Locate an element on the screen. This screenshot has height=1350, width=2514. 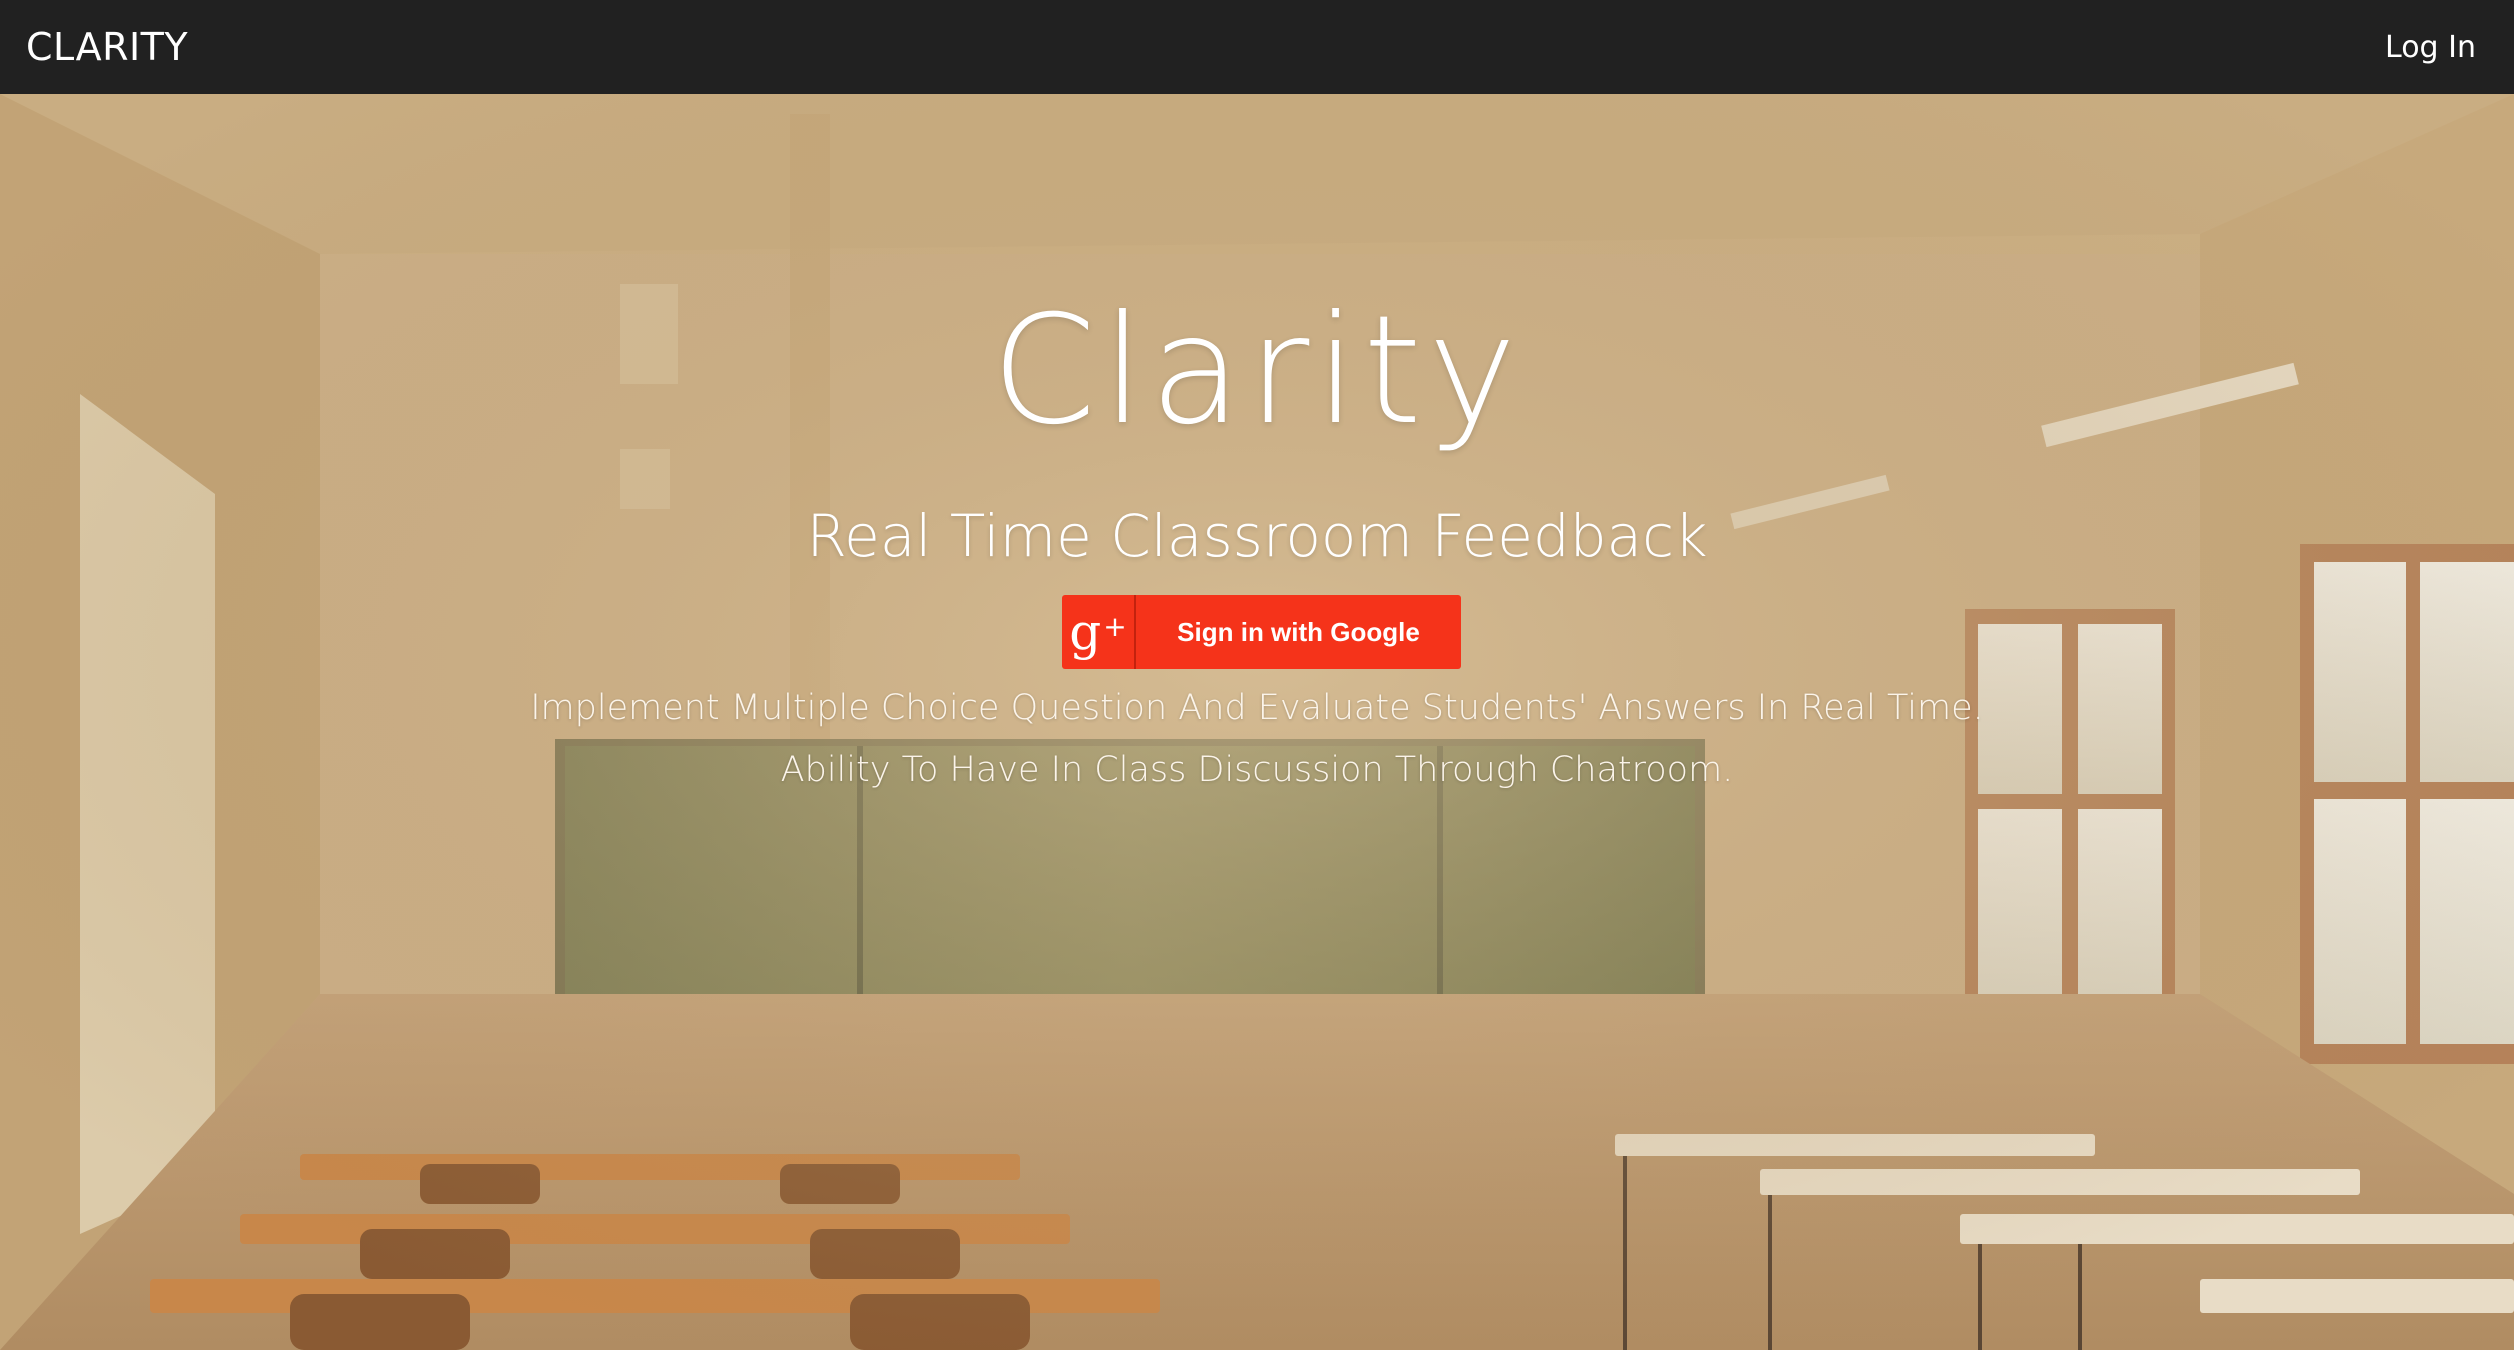
login-link: Log In is located at coordinates (2430, 47).